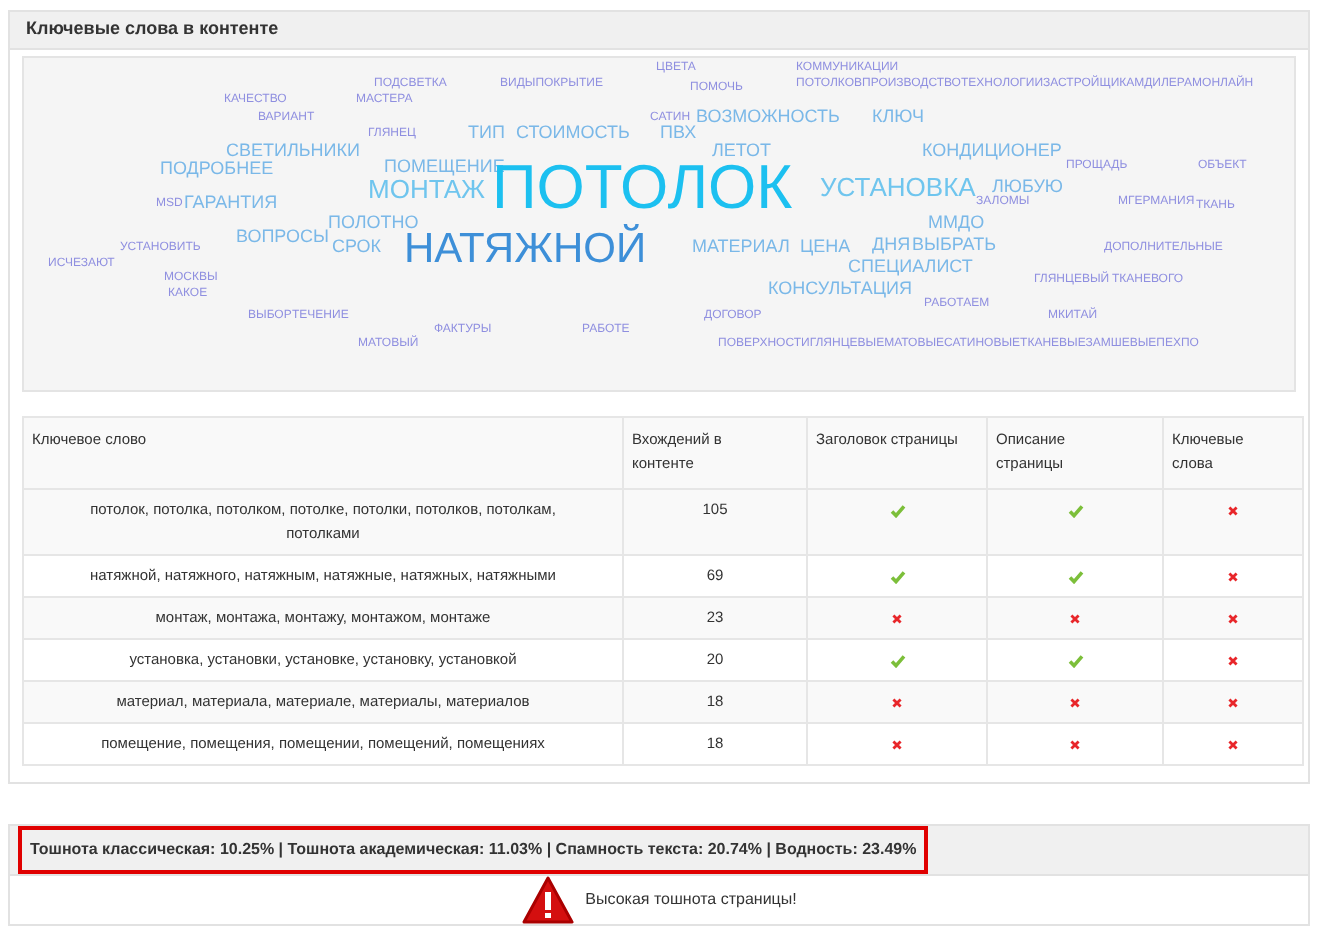 The height and width of the screenshot is (926, 1318). I want to click on cloud-word: СТОИМОСТЬ, so click(573, 133).